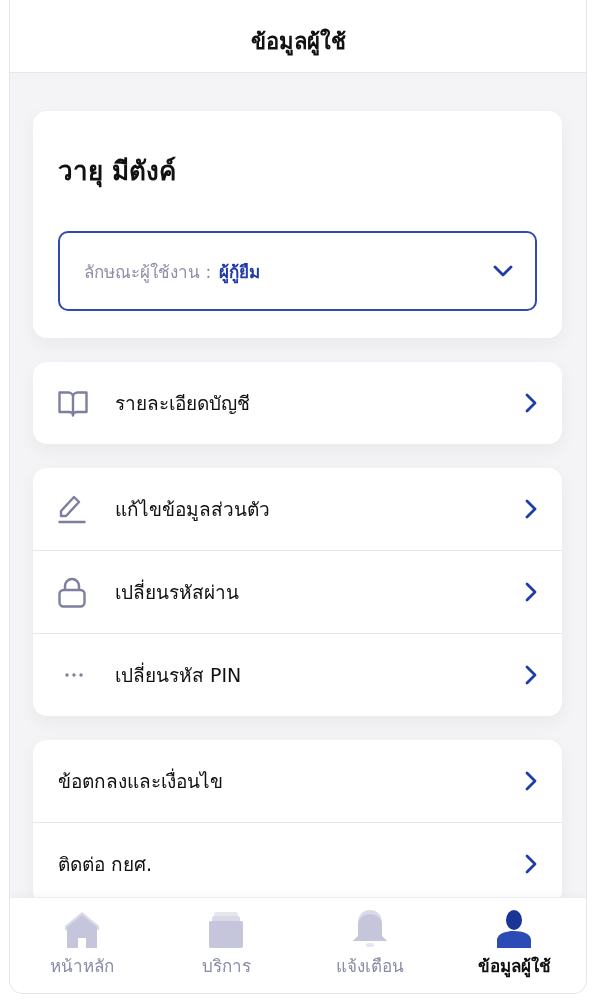  What do you see at coordinates (72, 592) in the screenshot?
I see `lock-icon` at bounding box center [72, 592].